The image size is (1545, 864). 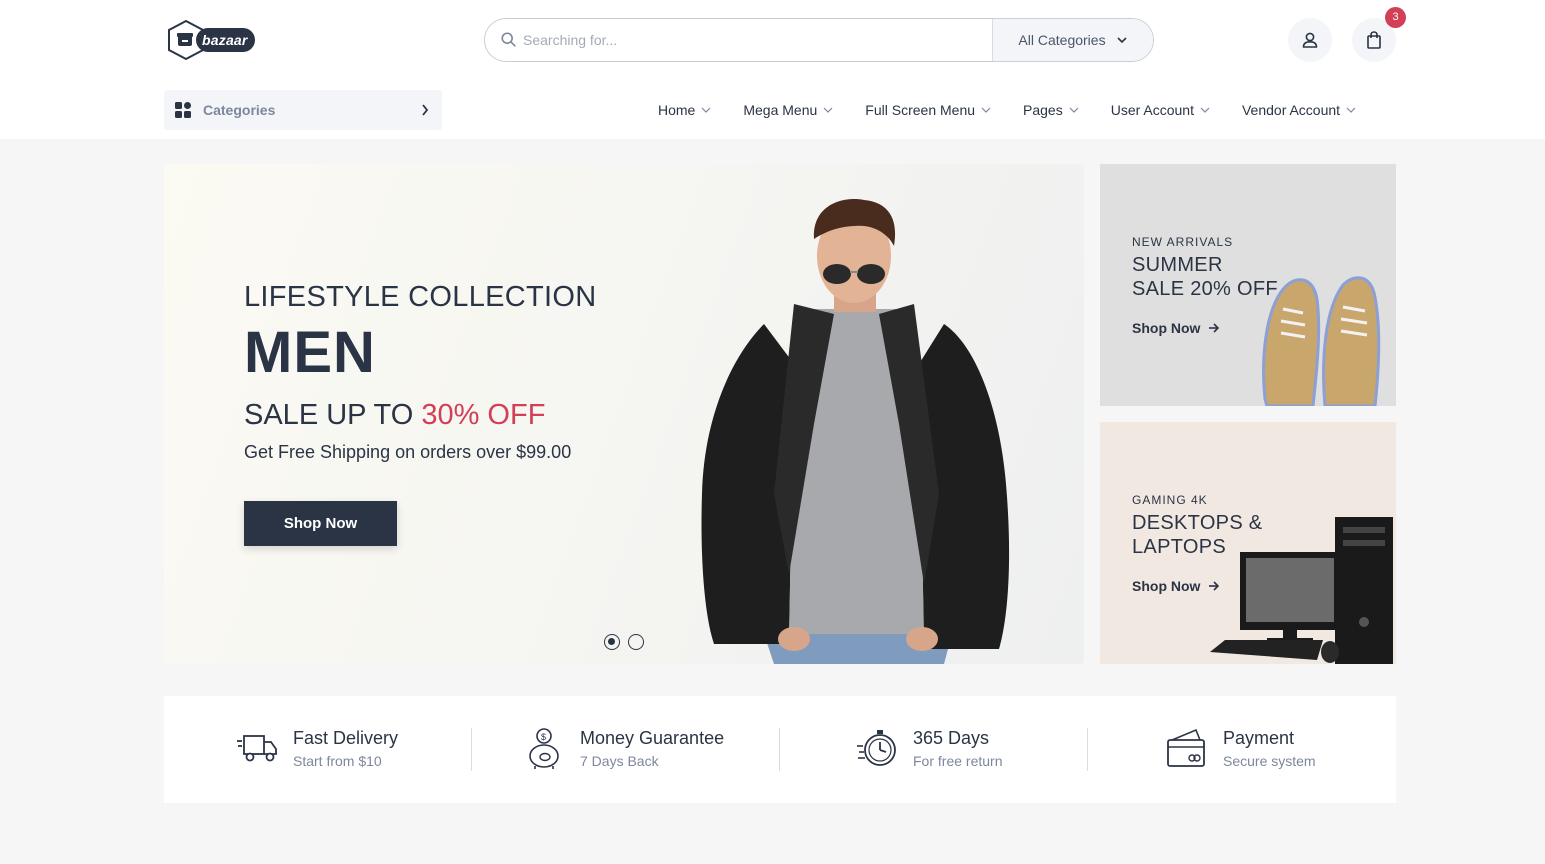 What do you see at coordinates (508, 39) in the screenshot?
I see `search-icon` at bounding box center [508, 39].